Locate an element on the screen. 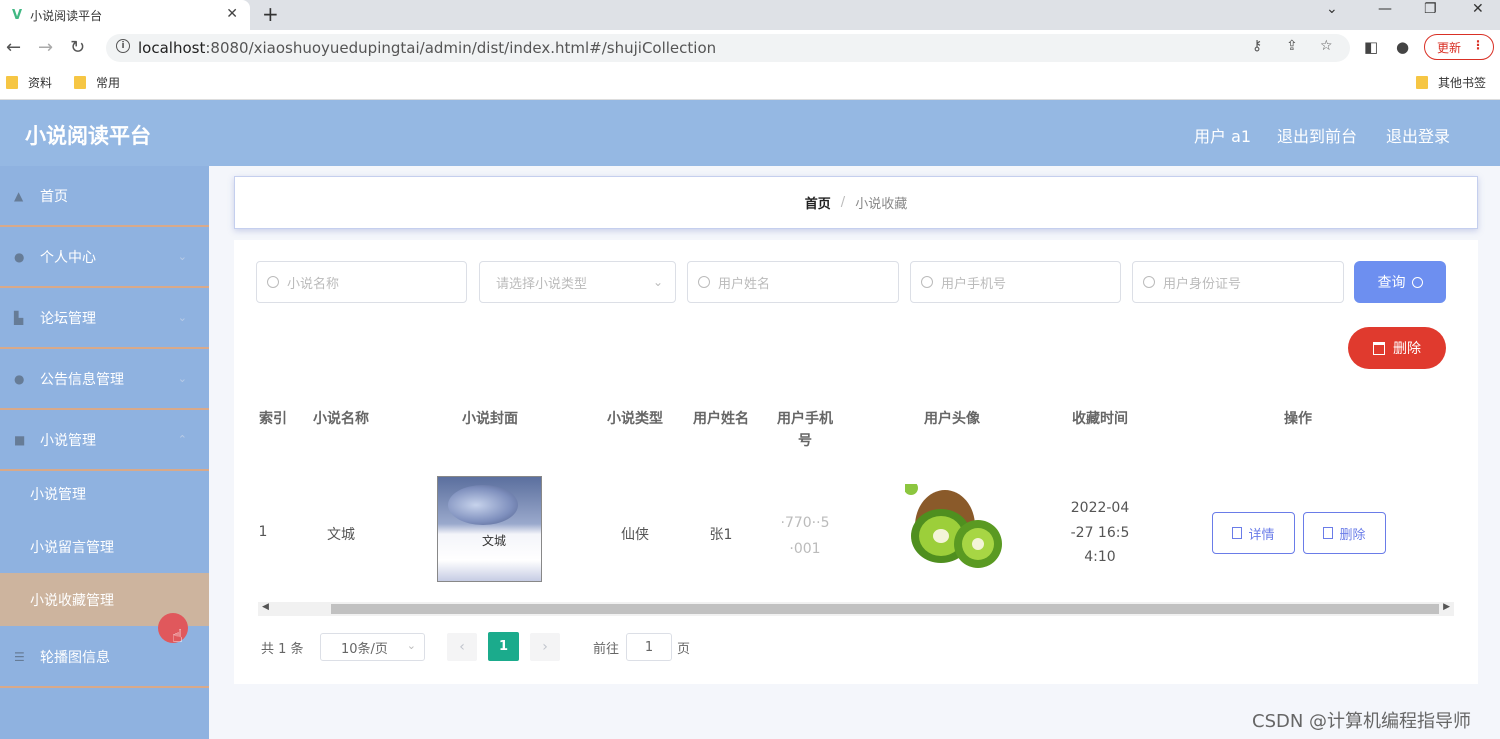  page-size-select: 10条/页 ⌄ is located at coordinates (372, 647).